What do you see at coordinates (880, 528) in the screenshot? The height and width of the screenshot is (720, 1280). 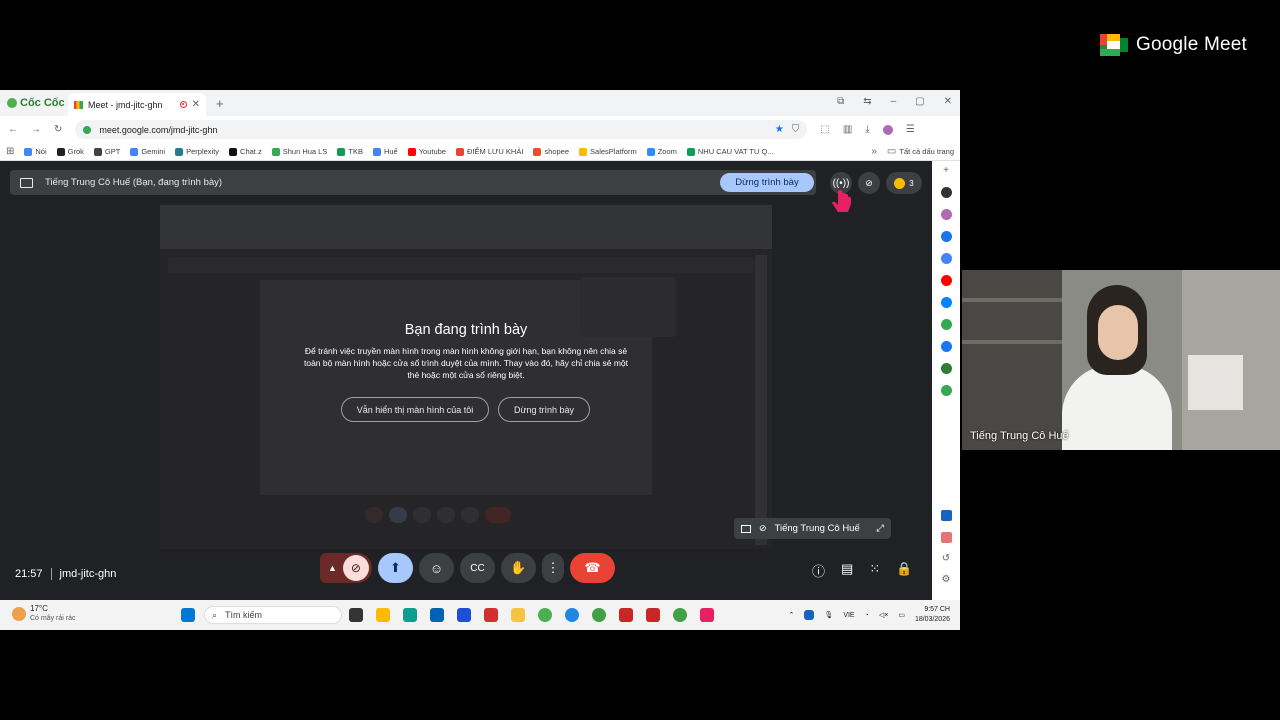 I see `expand-icon: ⤢` at bounding box center [880, 528].